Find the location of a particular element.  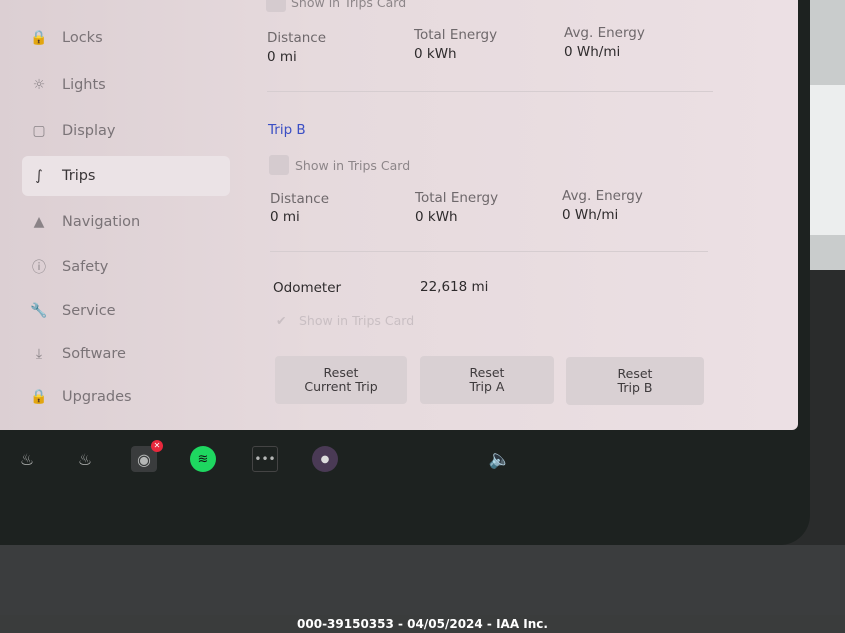

navigation-arrow-icon: ▲ is located at coordinates (39, 222).